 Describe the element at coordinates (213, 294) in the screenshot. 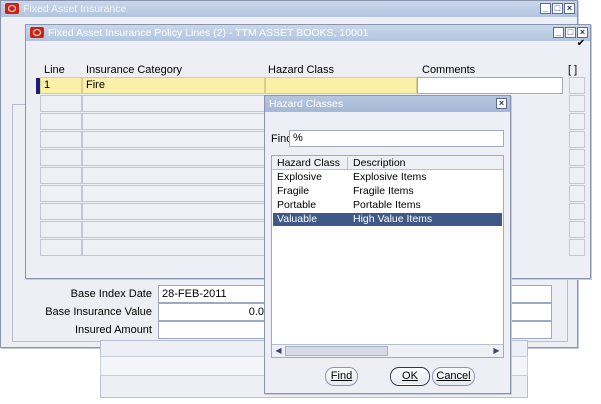

I see `base-index-date-field: 28-FEB-2011` at that location.